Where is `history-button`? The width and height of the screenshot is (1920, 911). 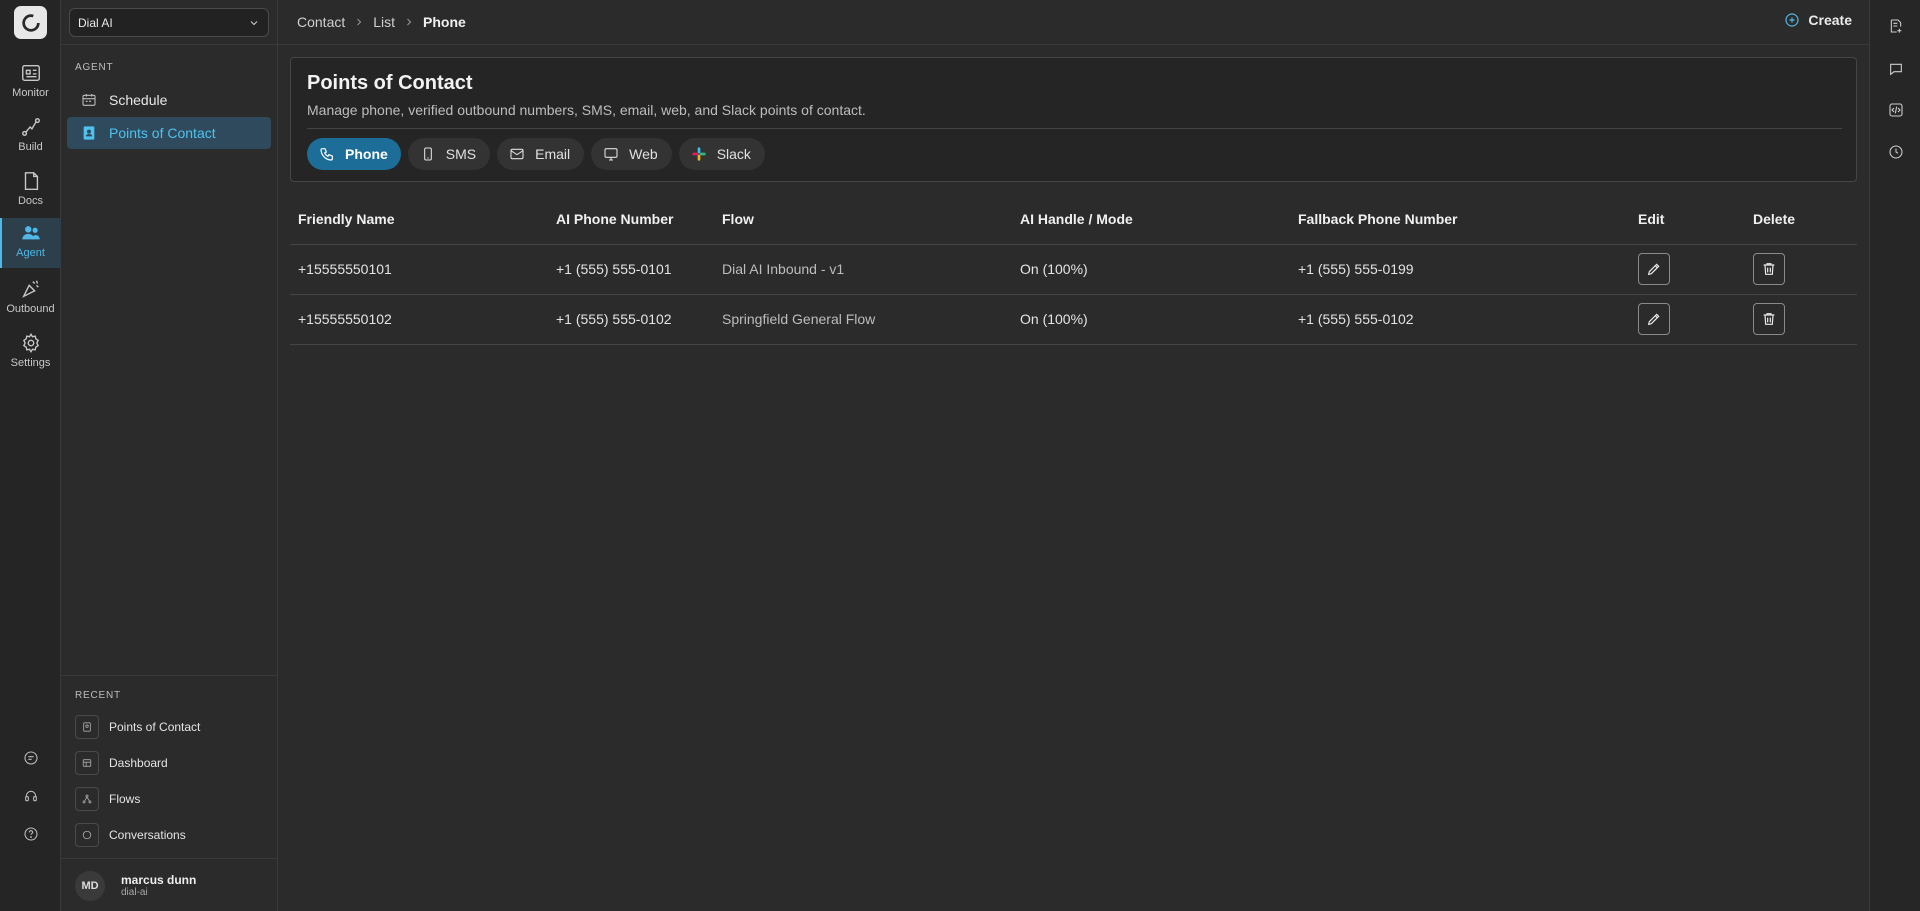 history-button is located at coordinates (1895, 152).